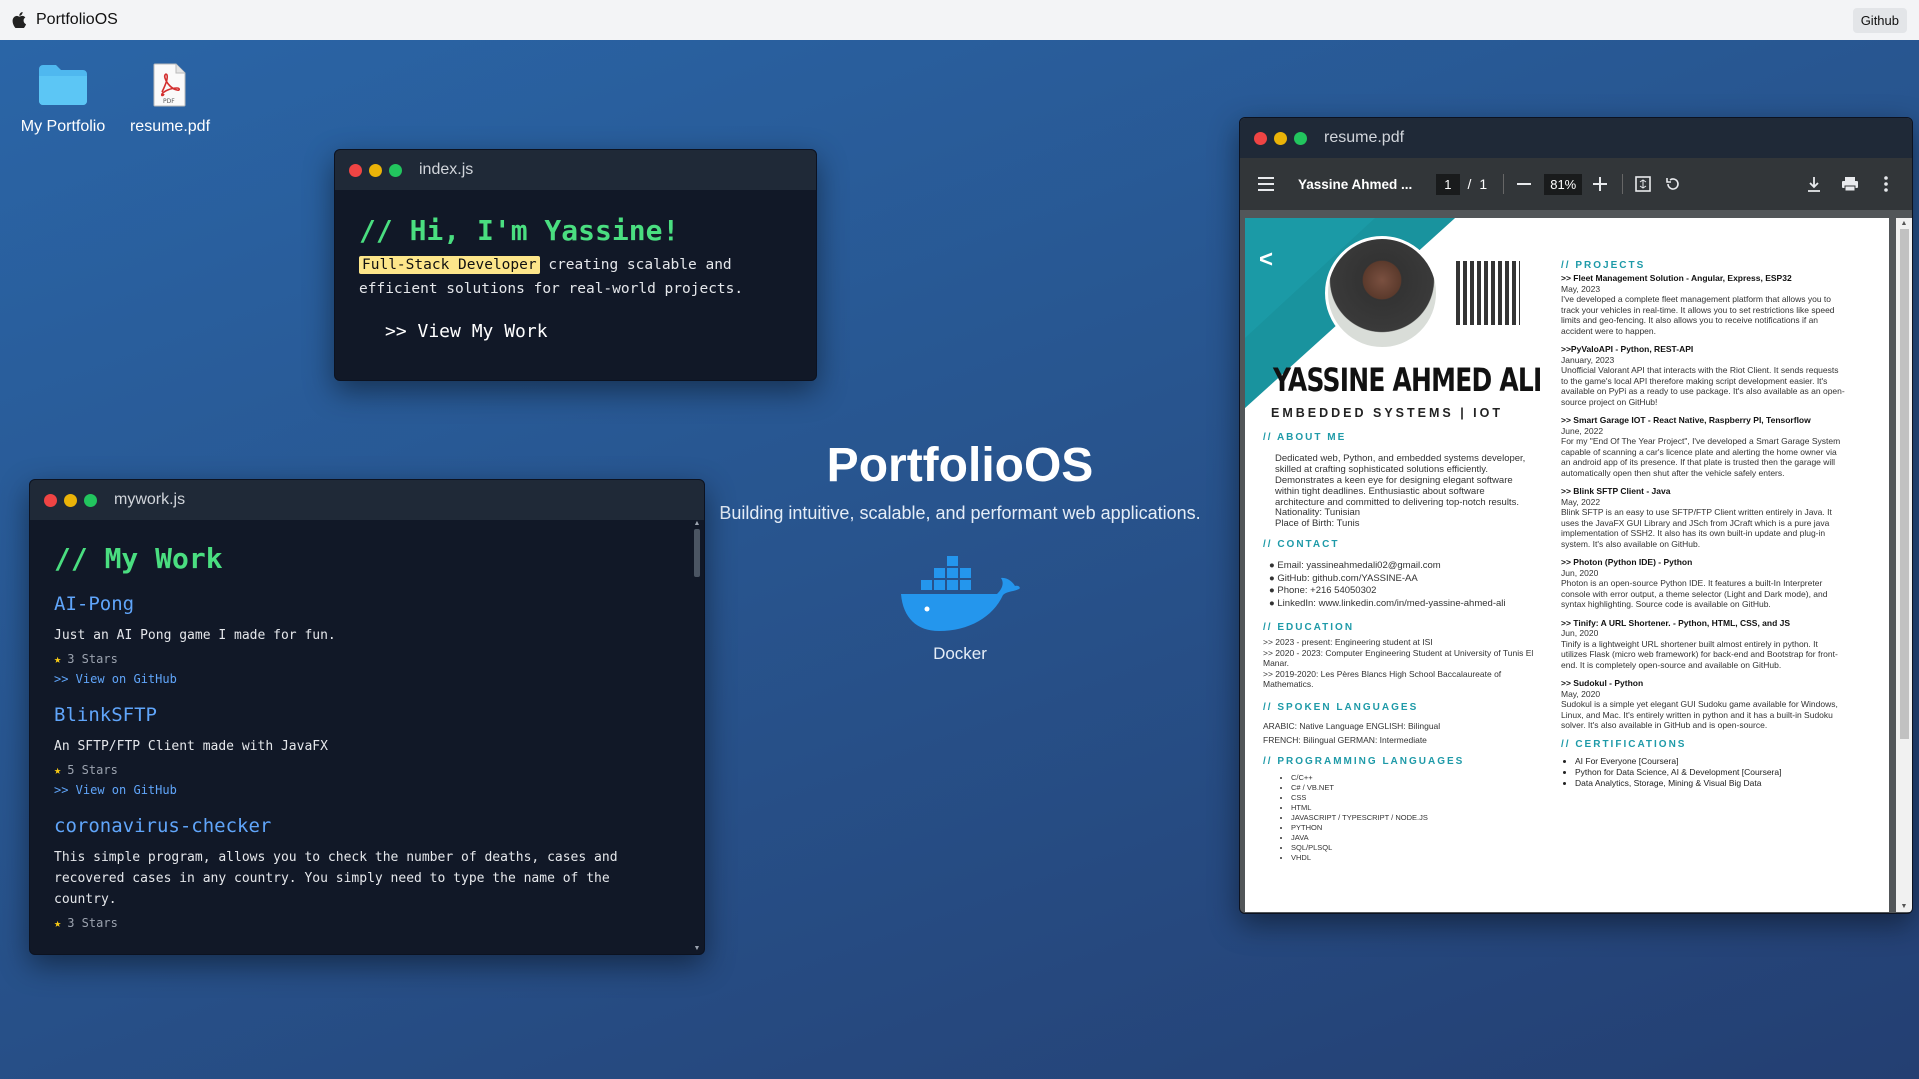 The width and height of the screenshot is (1919, 1079). What do you see at coordinates (1504, 184) in the screenshot?
I see `toolbar-divider` at bounding box center [1504, 184].